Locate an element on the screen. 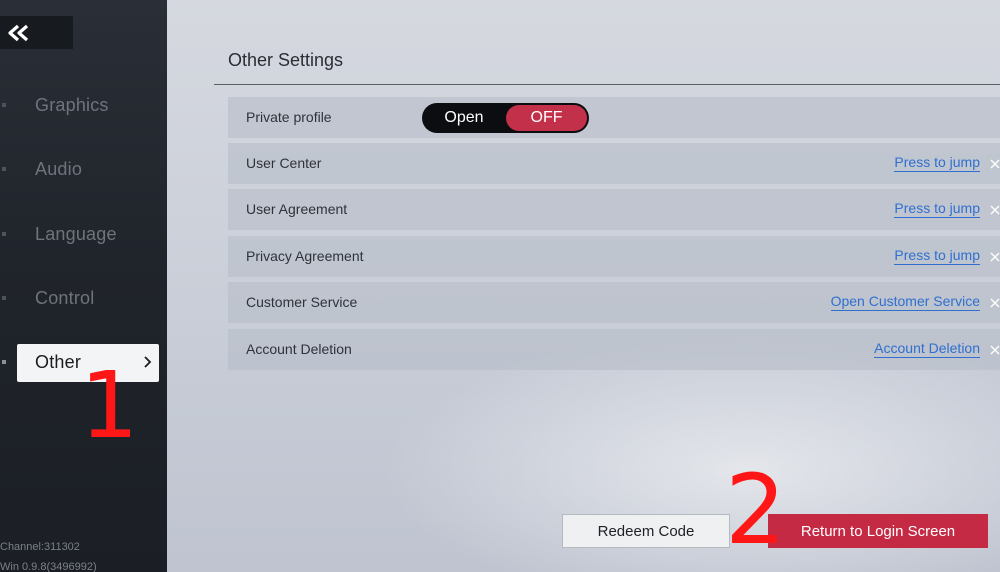 The image size is (1000, 572). private-profile-row: Private profile Open OFF is located at coordinates (614, 117).